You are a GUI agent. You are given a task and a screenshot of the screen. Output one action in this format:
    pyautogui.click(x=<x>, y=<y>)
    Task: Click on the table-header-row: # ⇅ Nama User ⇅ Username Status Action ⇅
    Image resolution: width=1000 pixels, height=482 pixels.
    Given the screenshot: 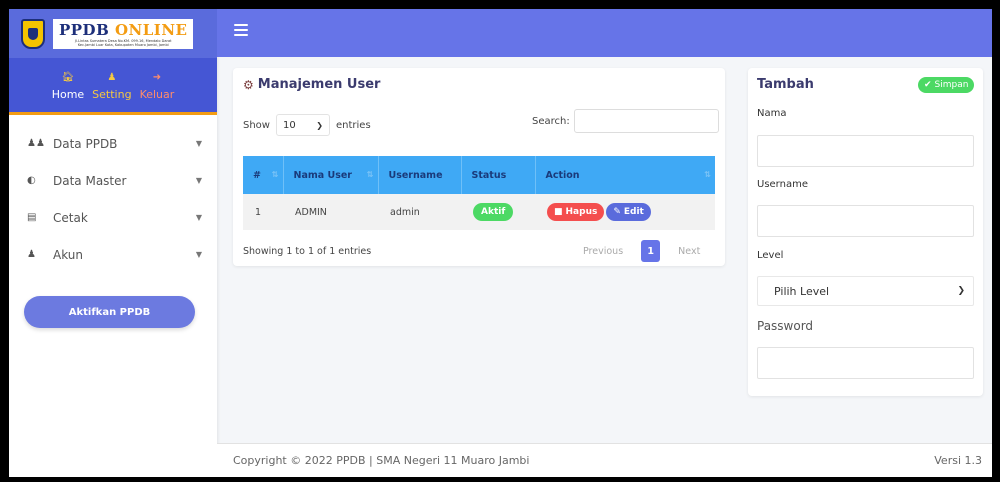 What is the action you would take?
    pyautogui.click(x=479, y=175)
    